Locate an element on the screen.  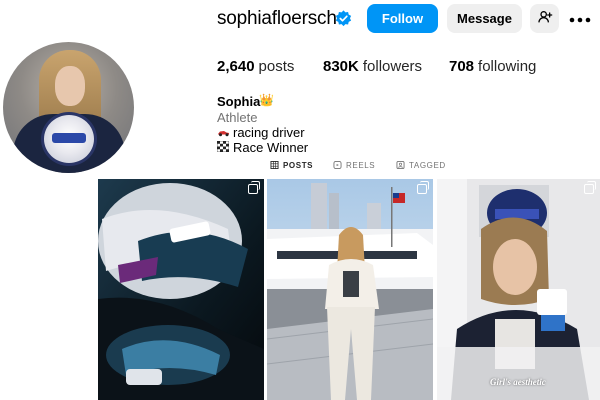
suggested-users-button is located at coordinates (544, 18).